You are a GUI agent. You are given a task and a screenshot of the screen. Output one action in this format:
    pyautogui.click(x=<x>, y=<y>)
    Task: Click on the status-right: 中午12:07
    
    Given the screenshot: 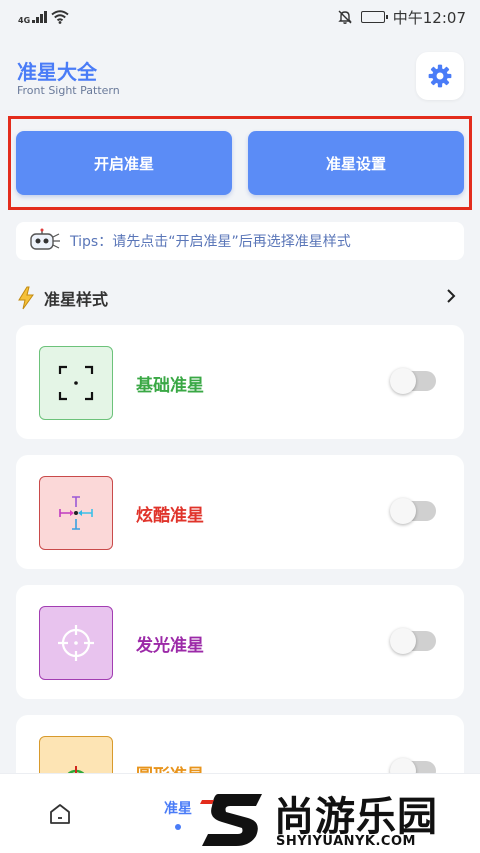 What is the action you would take?
    pyautogui.click(x=401, y=17)
    